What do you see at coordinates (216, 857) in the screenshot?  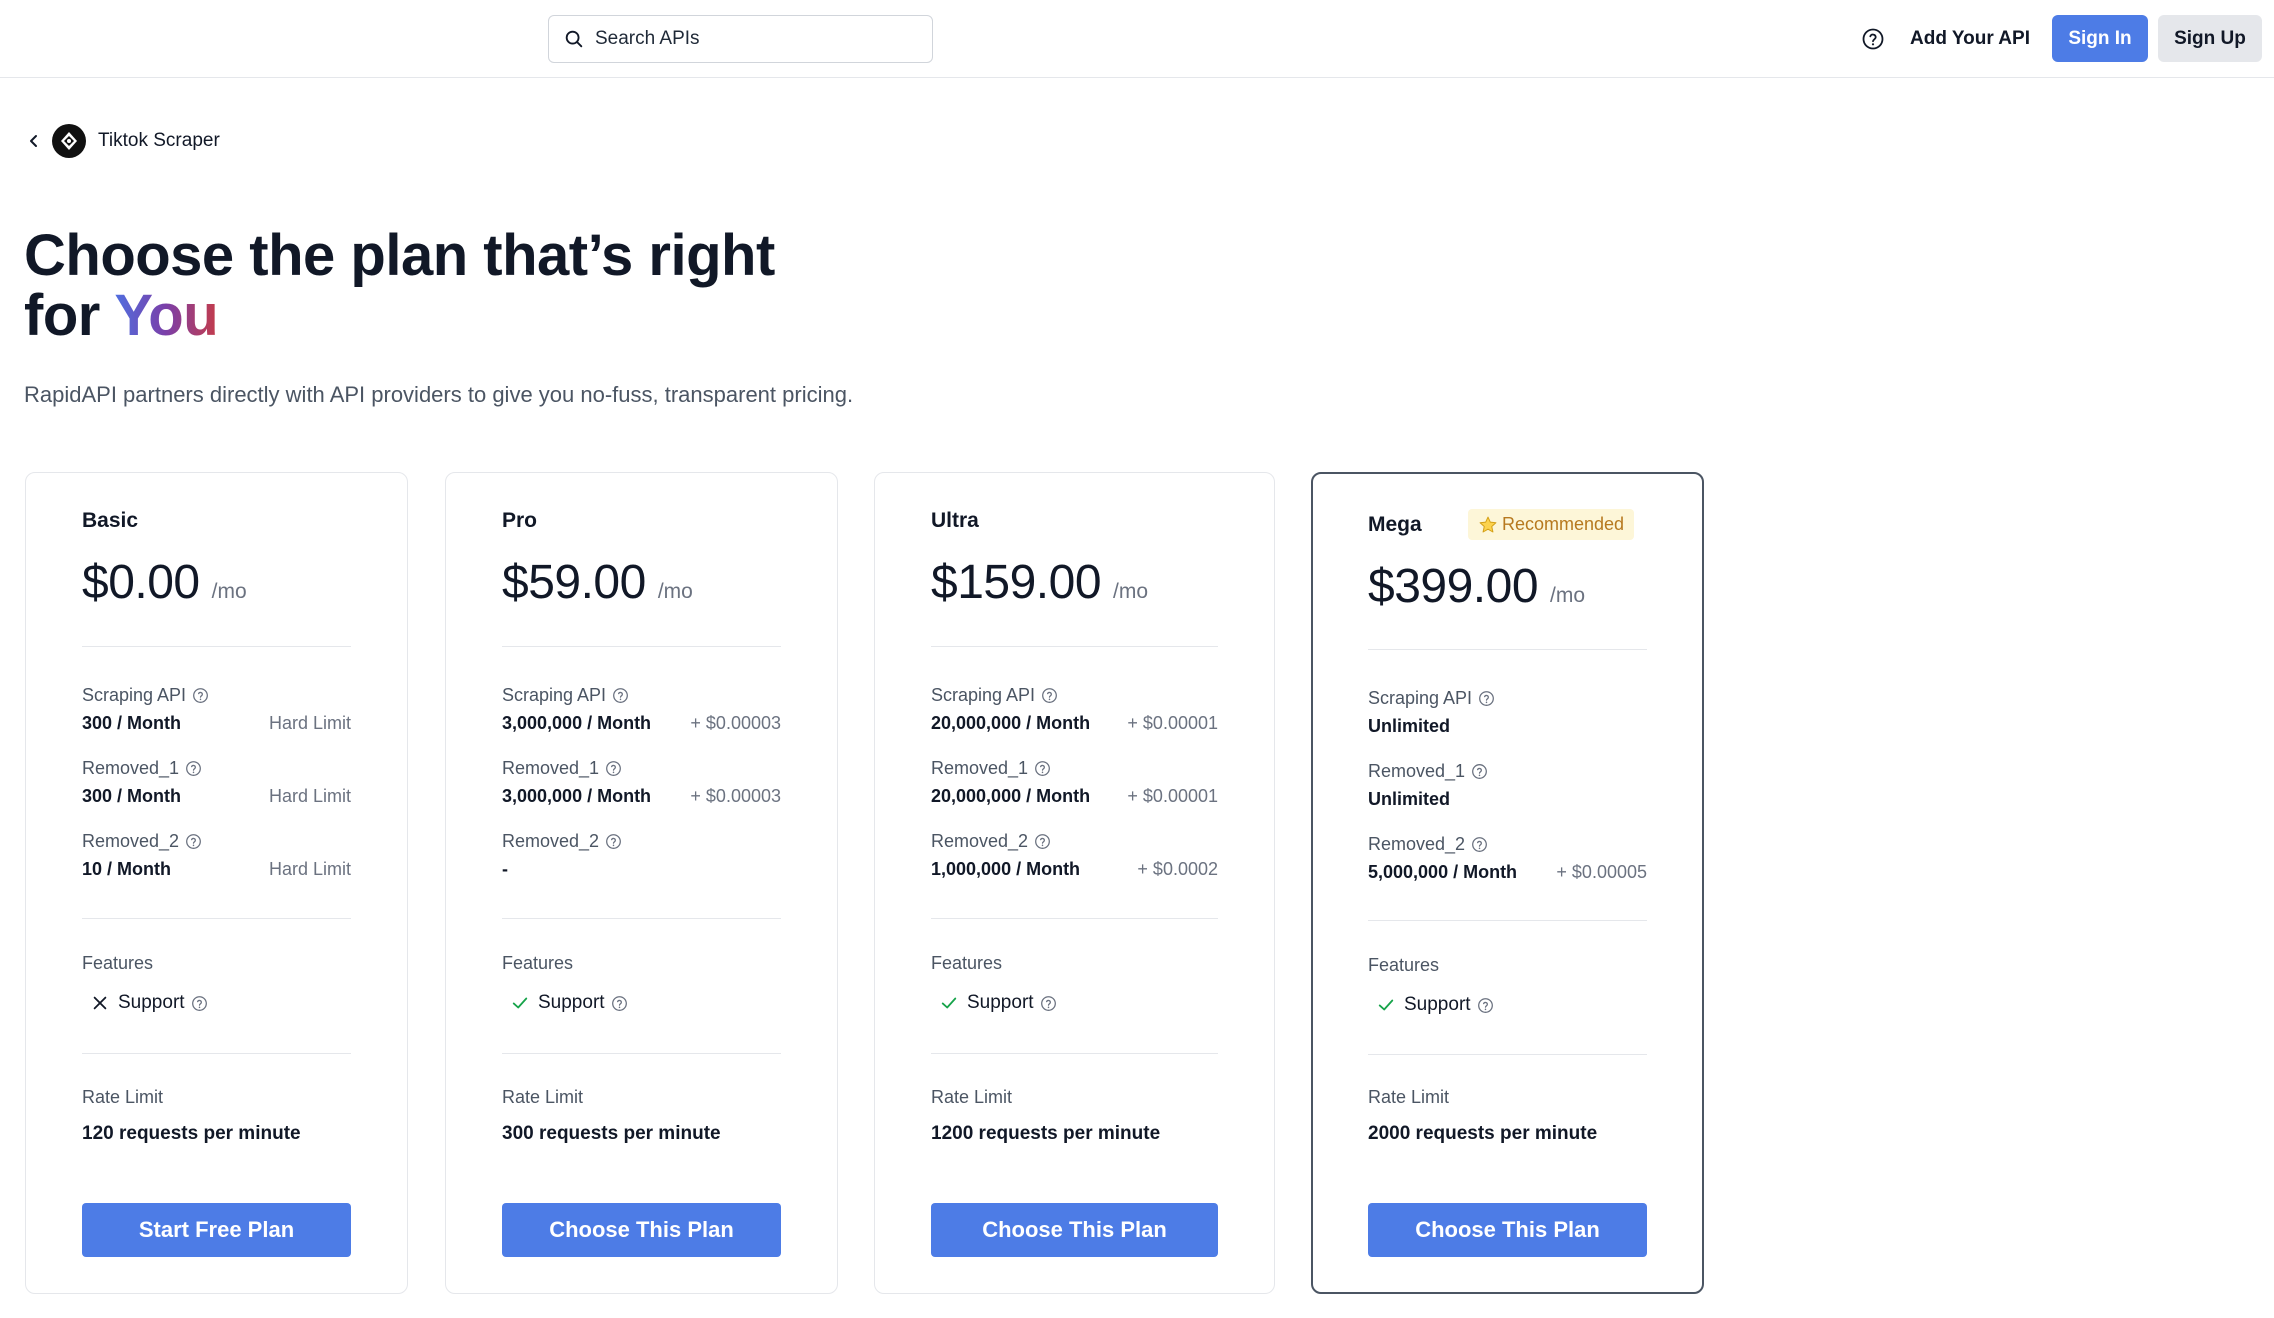 I see `limit-row: Removed_2 10 / Month Hard Limit` at bounding box center [216, 857].